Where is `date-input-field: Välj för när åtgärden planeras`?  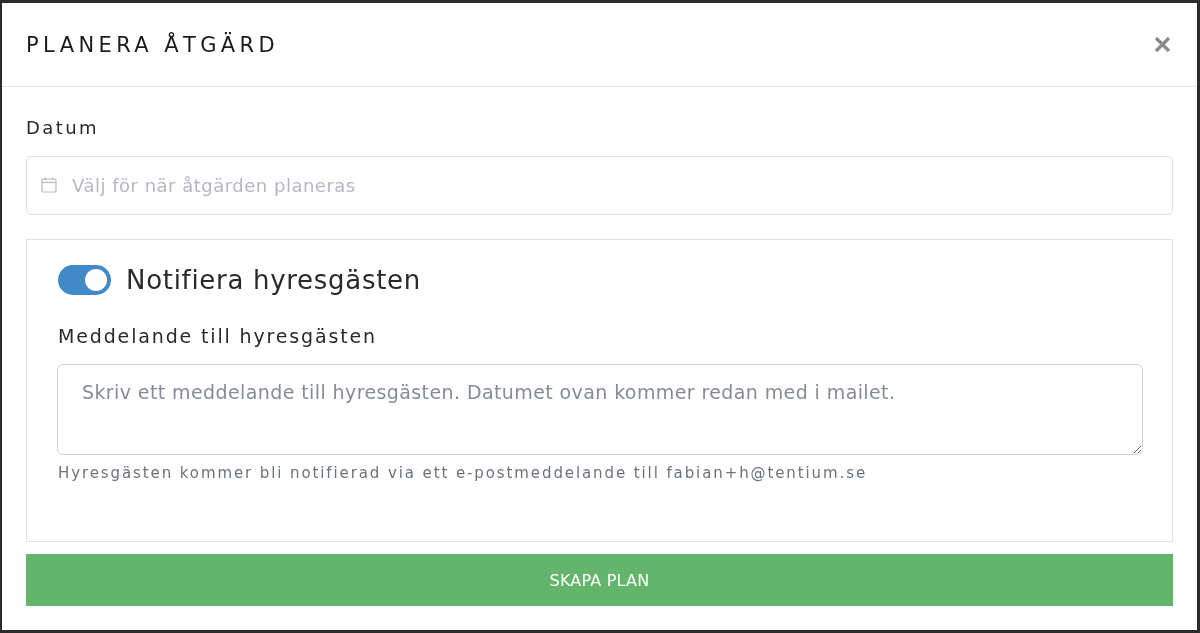
date-input-field: Välj för när åtgärden planeras is located at coordinates (599, 185).